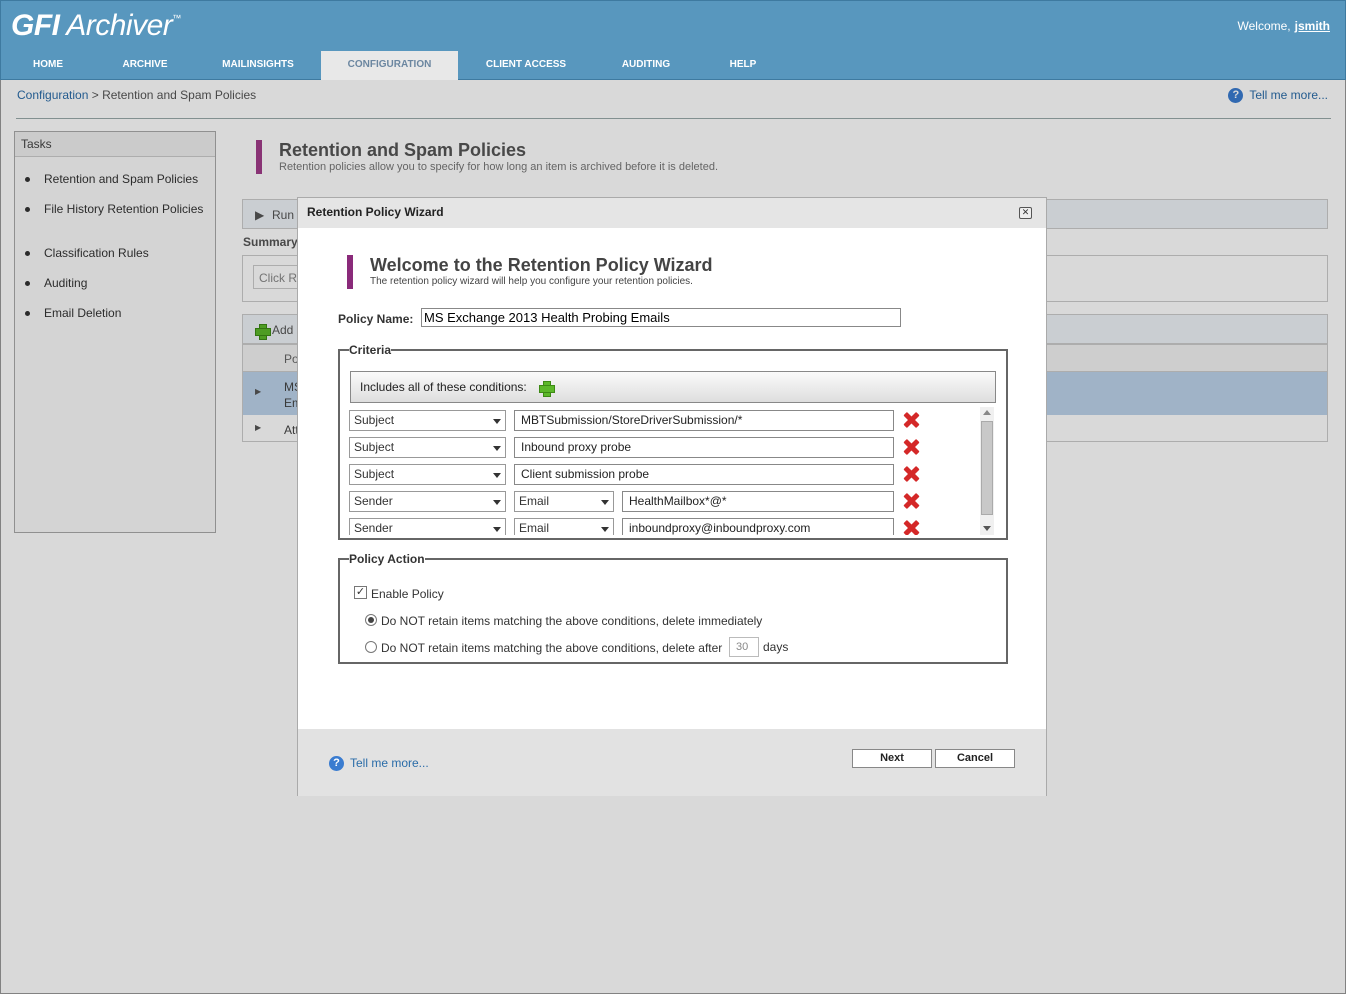 Image resolution: width=1346 pixels, height=994 pixels. What do you see at coordinates (387, 559) in the screenshot?
I see `policy-action-legend: Policy Action` at bounding box center [387, 559].